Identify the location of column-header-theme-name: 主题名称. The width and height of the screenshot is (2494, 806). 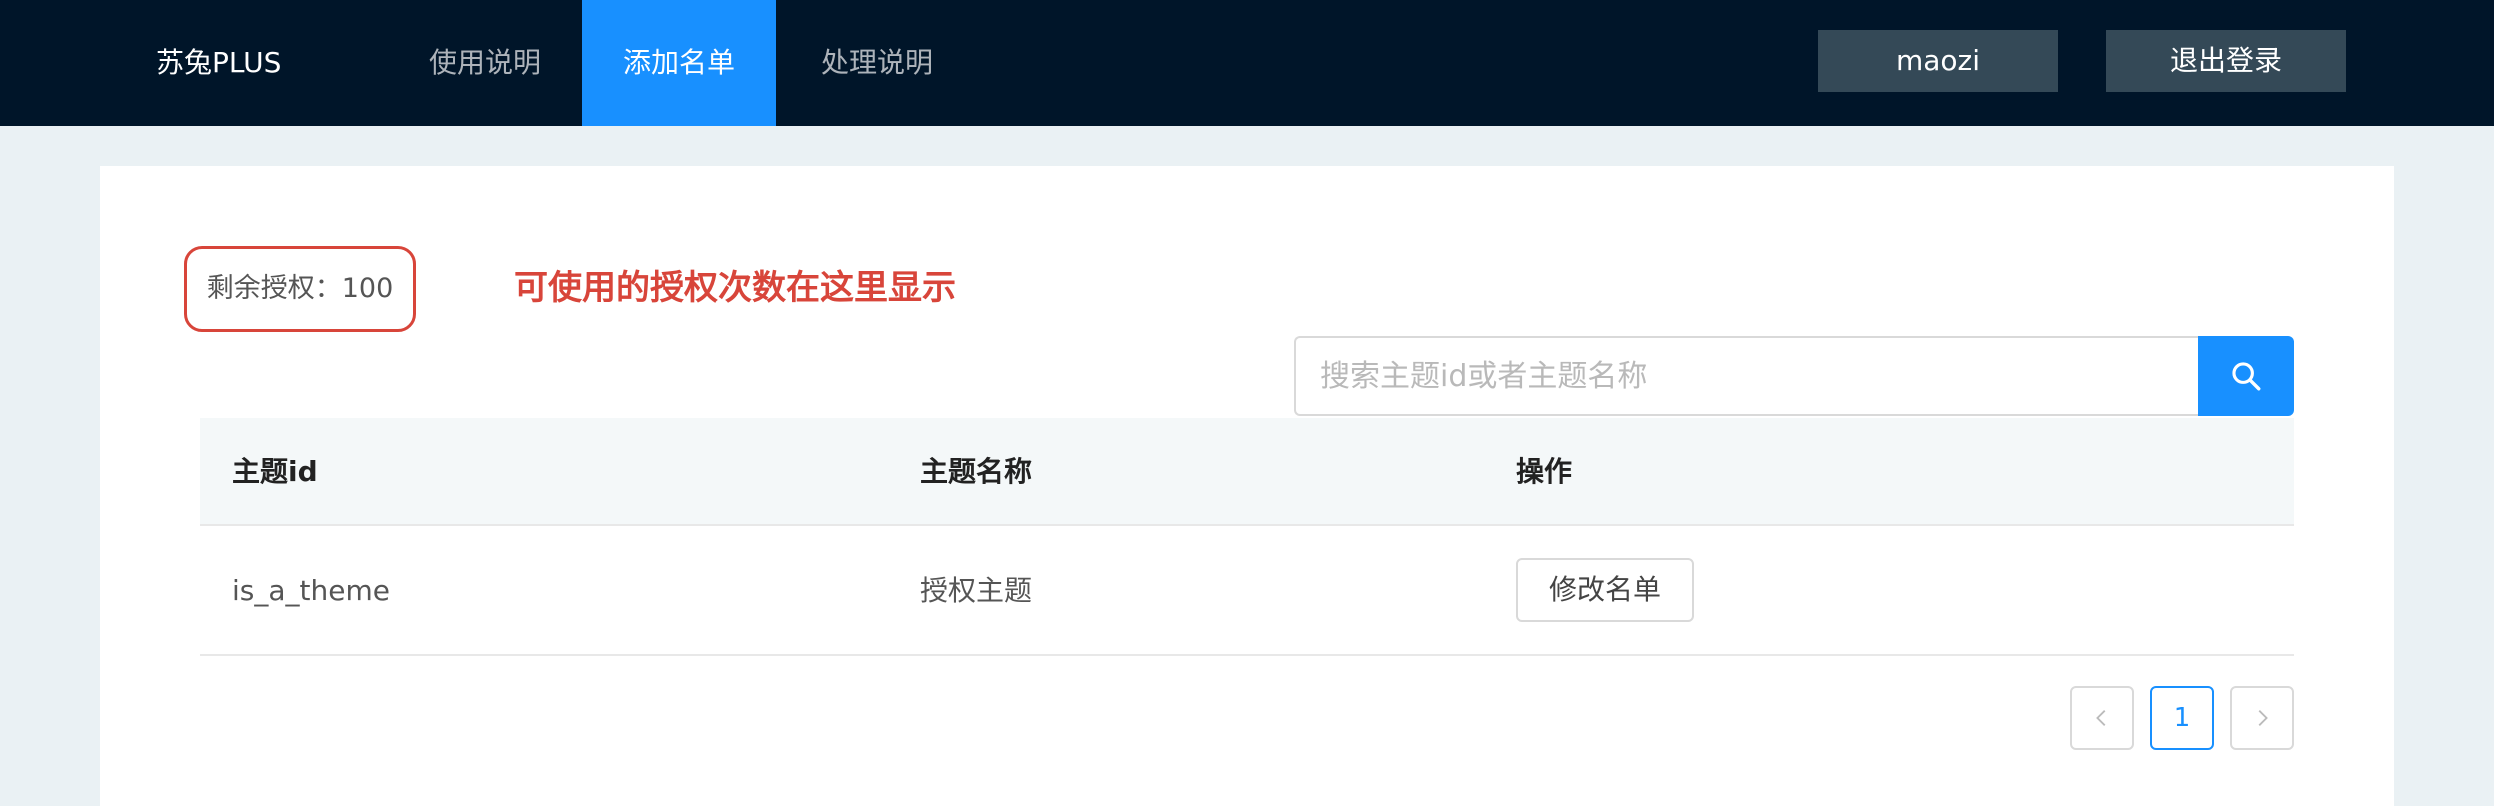
(976, 471).